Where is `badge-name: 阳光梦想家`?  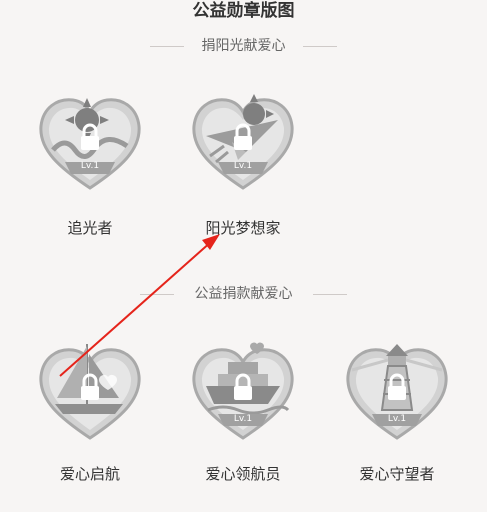 badge-name: 阳光梦想家 is located at coordinates (243, 228).